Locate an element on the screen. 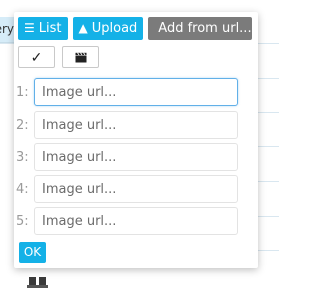 The height and width of the screenshot is (292, 320). tab-list: ☰ List is located at coordinates (43, 28).